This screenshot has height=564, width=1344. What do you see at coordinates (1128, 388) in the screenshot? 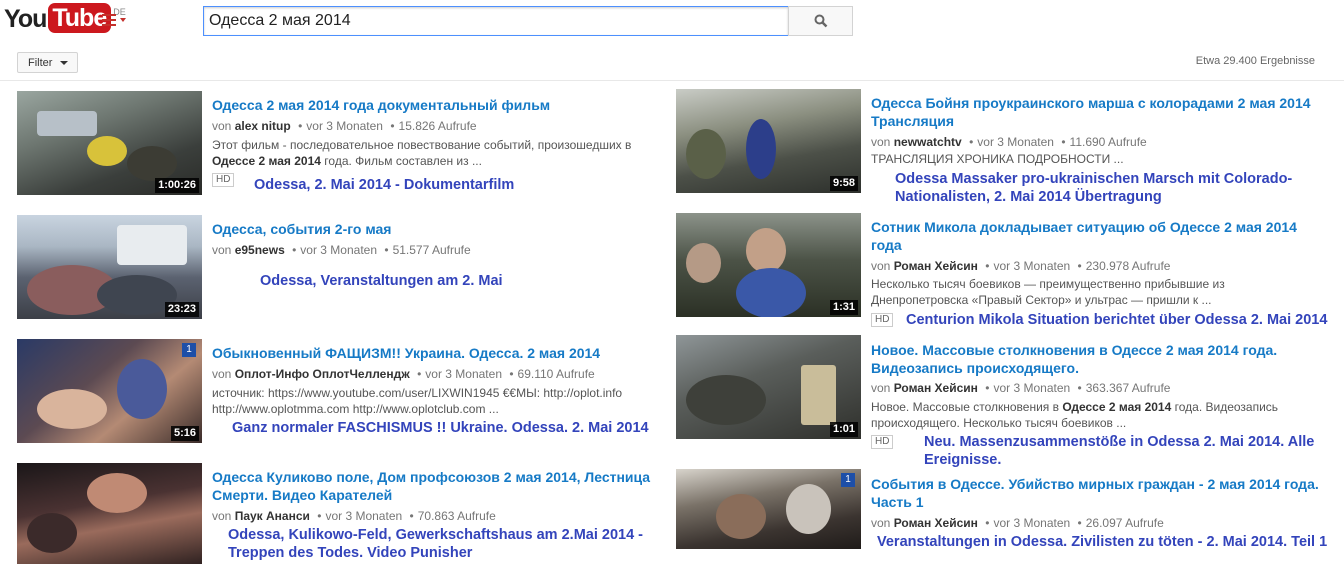
I see `view-count: 363.367 Aufrufe` at bounding box center [1128, 388].